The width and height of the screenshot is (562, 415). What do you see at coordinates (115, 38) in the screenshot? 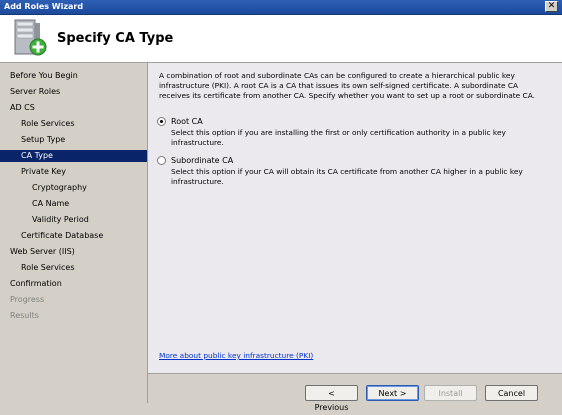
I see `page-title: Specify CA Type` at bounding box center [115, 38].